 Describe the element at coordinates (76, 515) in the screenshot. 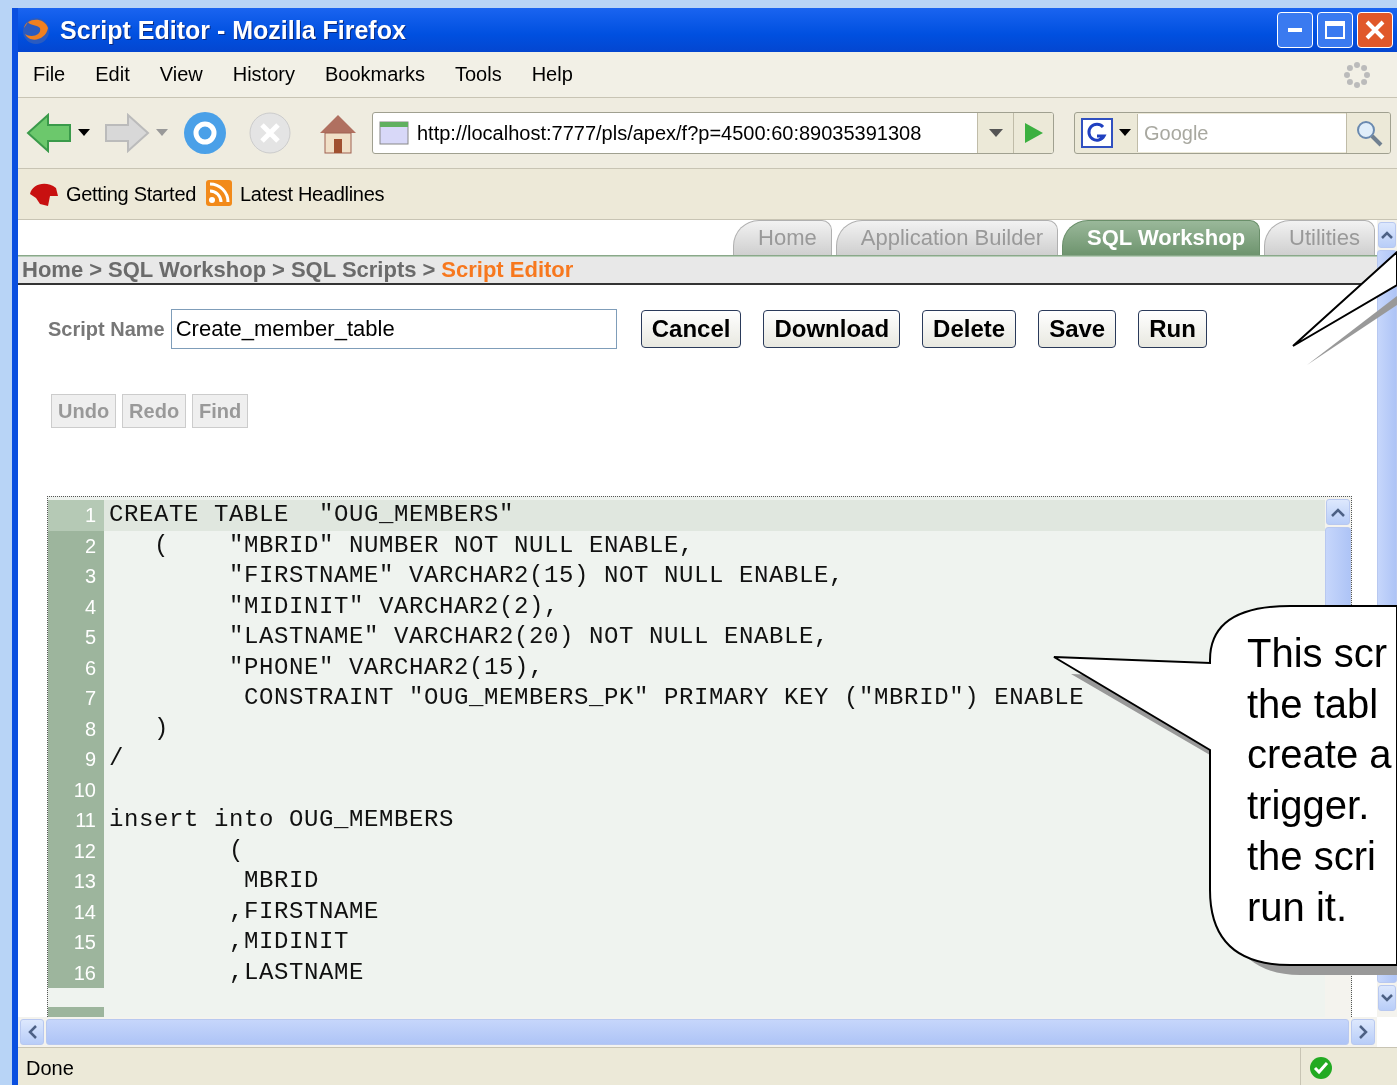

I see `line-number: 1` at that location.